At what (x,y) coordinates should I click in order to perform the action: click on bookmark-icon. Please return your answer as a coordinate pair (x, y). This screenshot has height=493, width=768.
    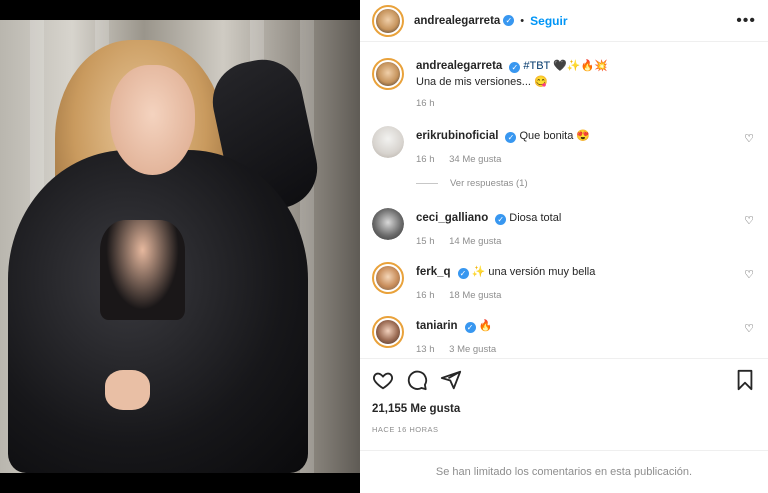
    Looking at the image, I should click on (745, 380).